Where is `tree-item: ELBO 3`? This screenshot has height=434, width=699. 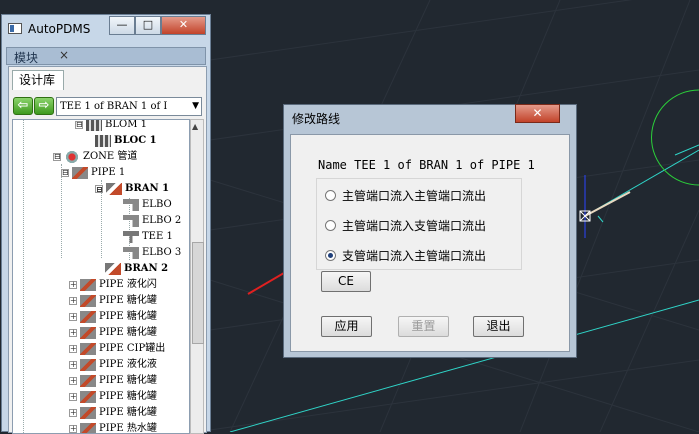 tree-item: ELBO 3 is located at coordinates (152, 253).